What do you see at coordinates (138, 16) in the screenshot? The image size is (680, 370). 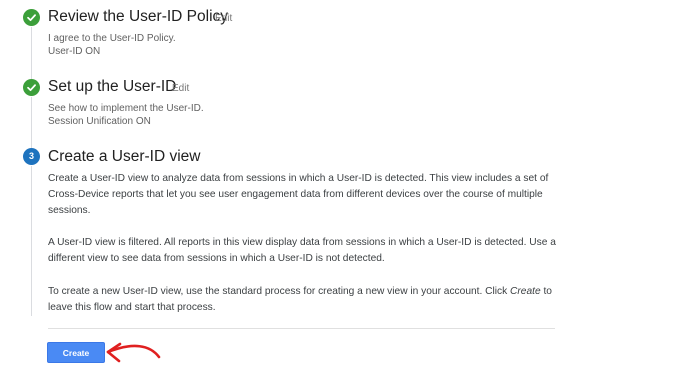 I see `step-title-review-policy: Review the User-ID Policy` at bounding box center [138, 16].